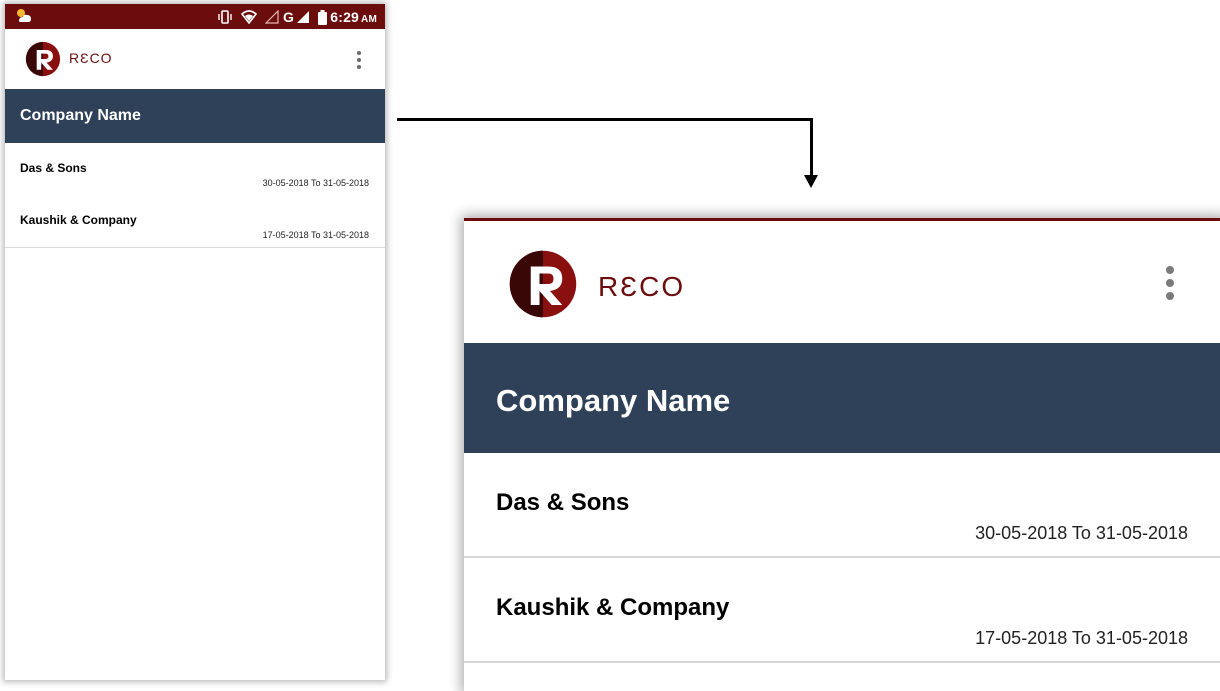  Describe the element at coordinates (272, 17) in the screenshot. I see `signal-empty-icon` at that location.